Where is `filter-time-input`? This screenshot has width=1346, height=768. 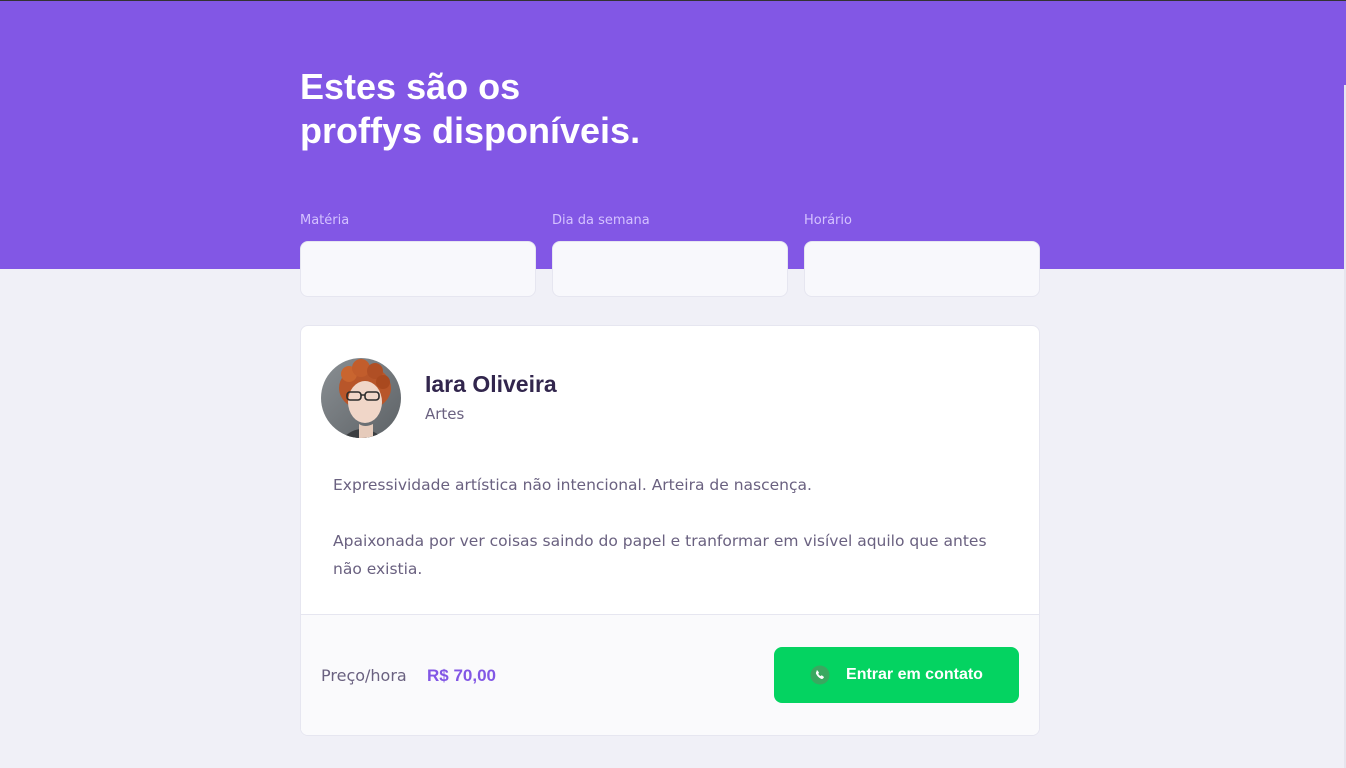 filter-time-input is located at coordinates (922, 269).